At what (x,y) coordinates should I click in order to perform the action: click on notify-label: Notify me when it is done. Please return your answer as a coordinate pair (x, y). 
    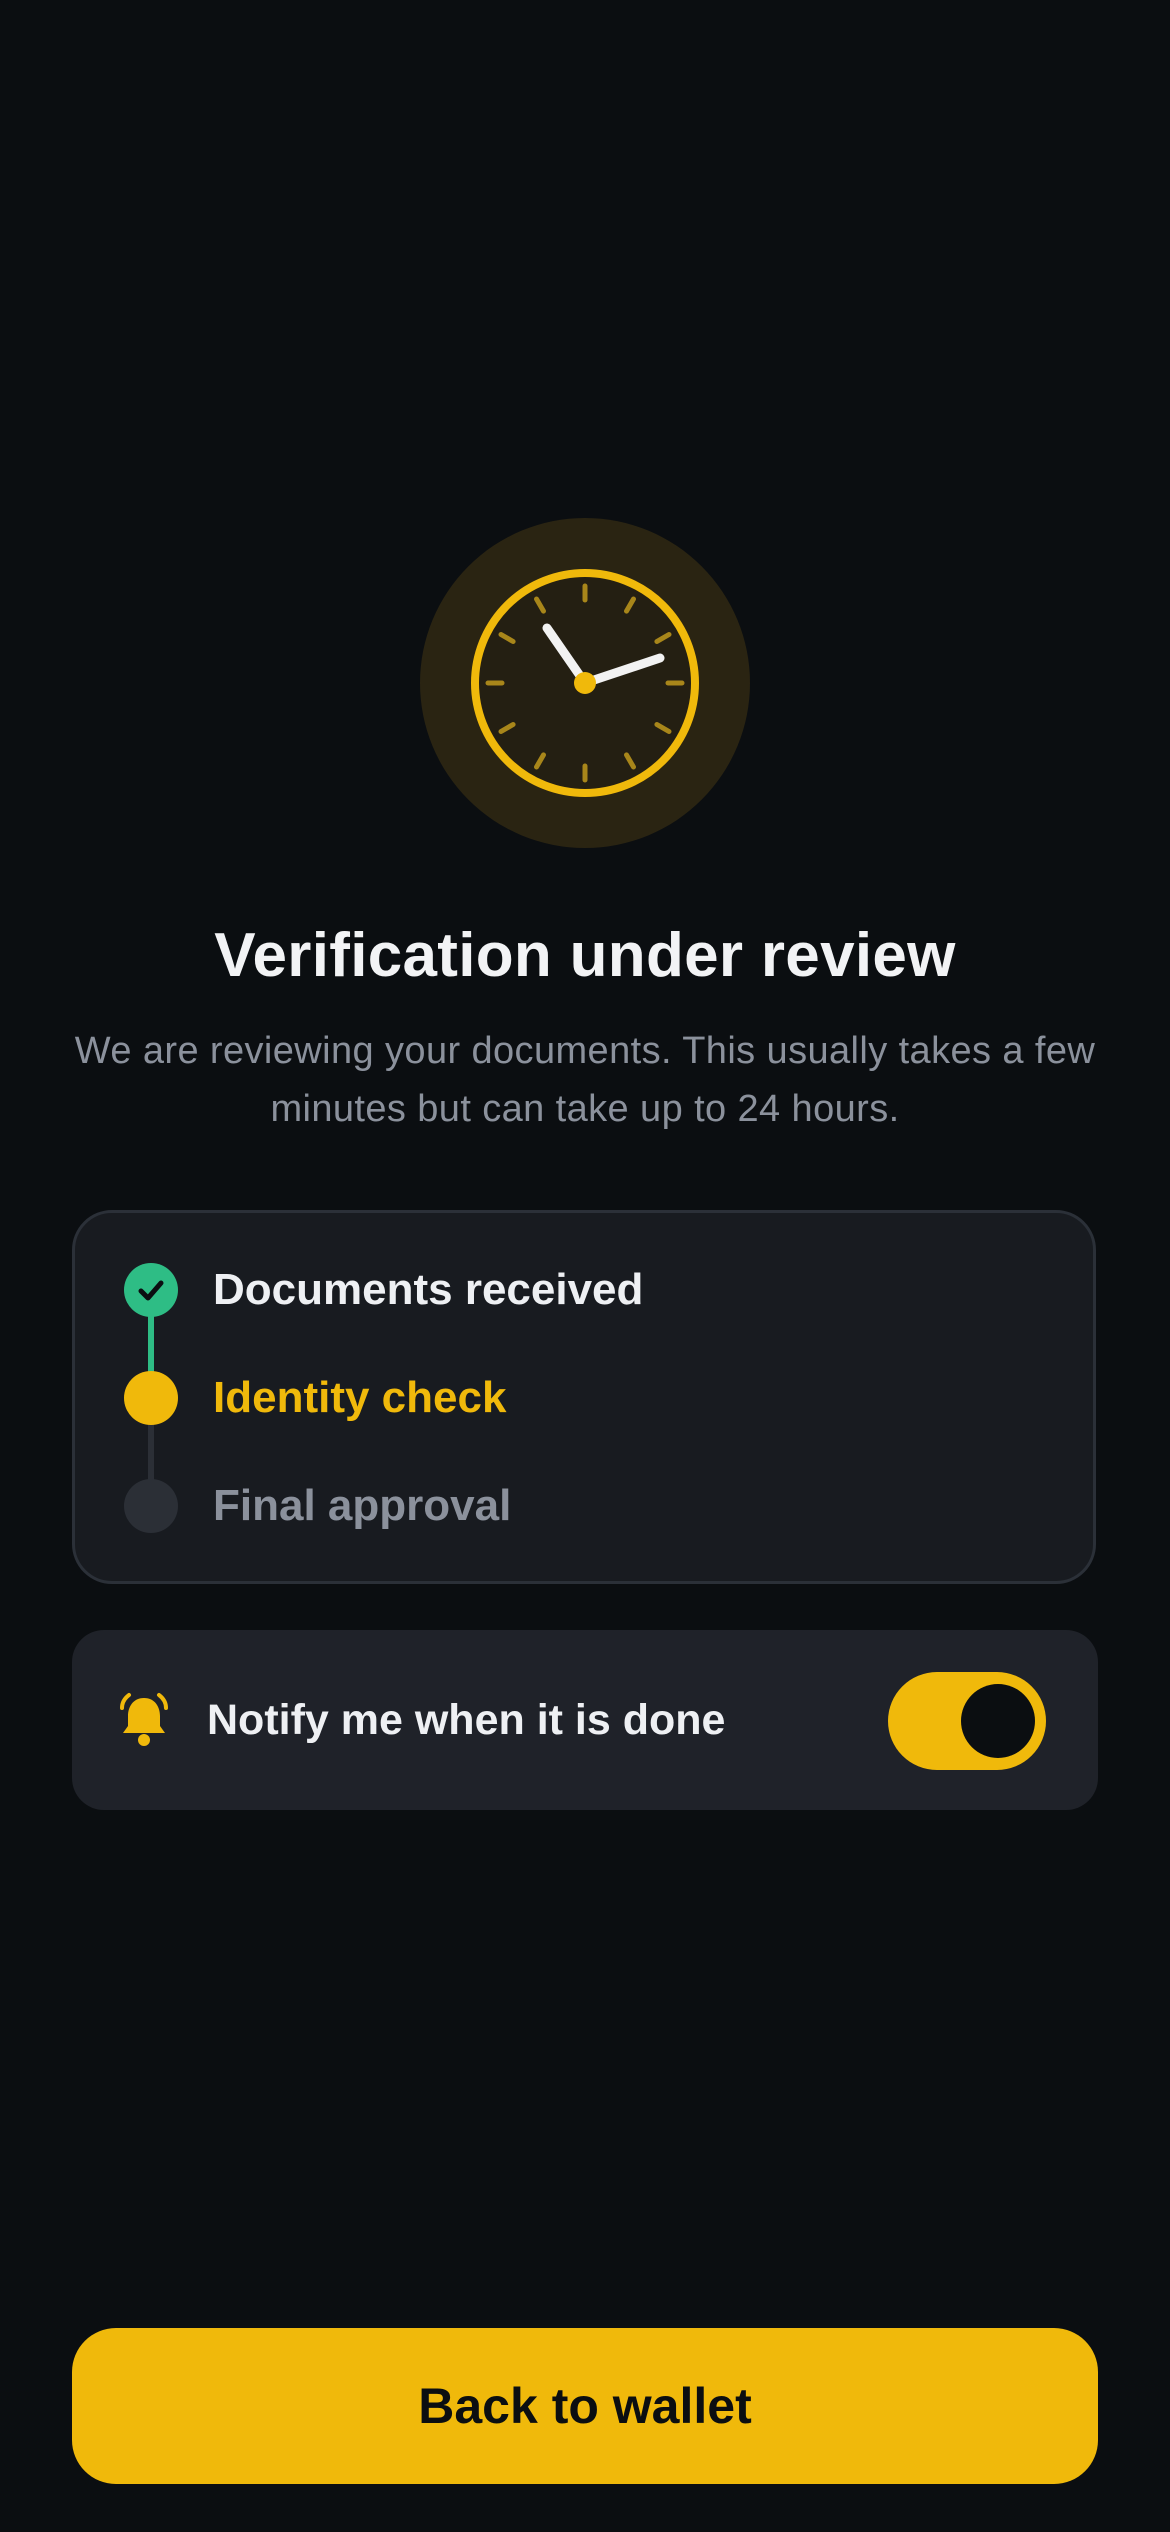
    Looking at the image, I should click on (466, 1720).